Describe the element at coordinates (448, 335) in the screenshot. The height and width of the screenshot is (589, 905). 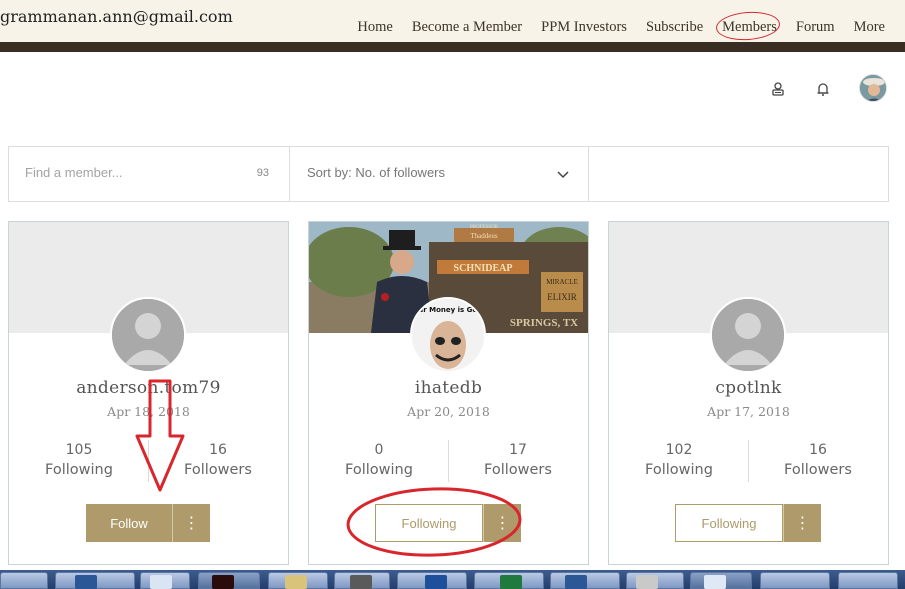
I see `member-avatar: Your Money is Gone` at that location.